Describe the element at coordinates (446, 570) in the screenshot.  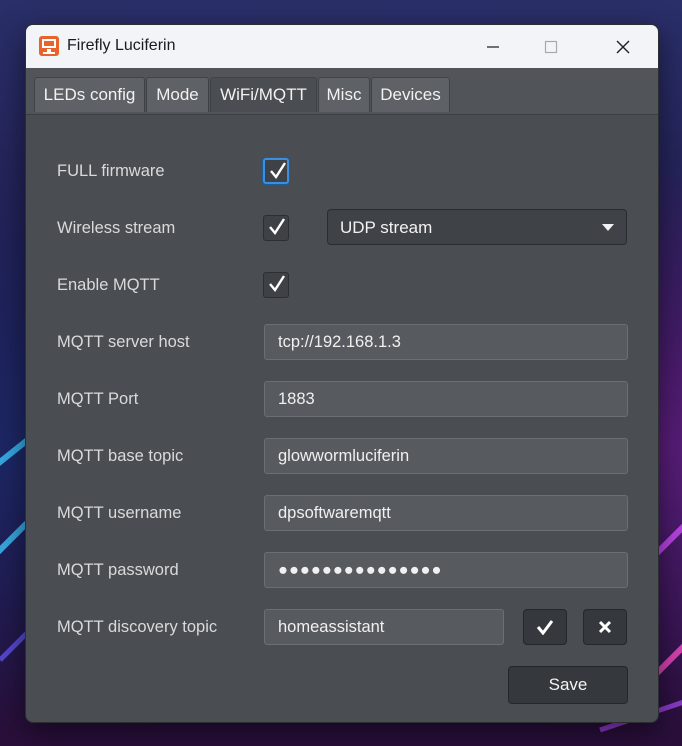
I see `mqtt-password-input: ●●●●●●●●●●●●●●●` at that location.